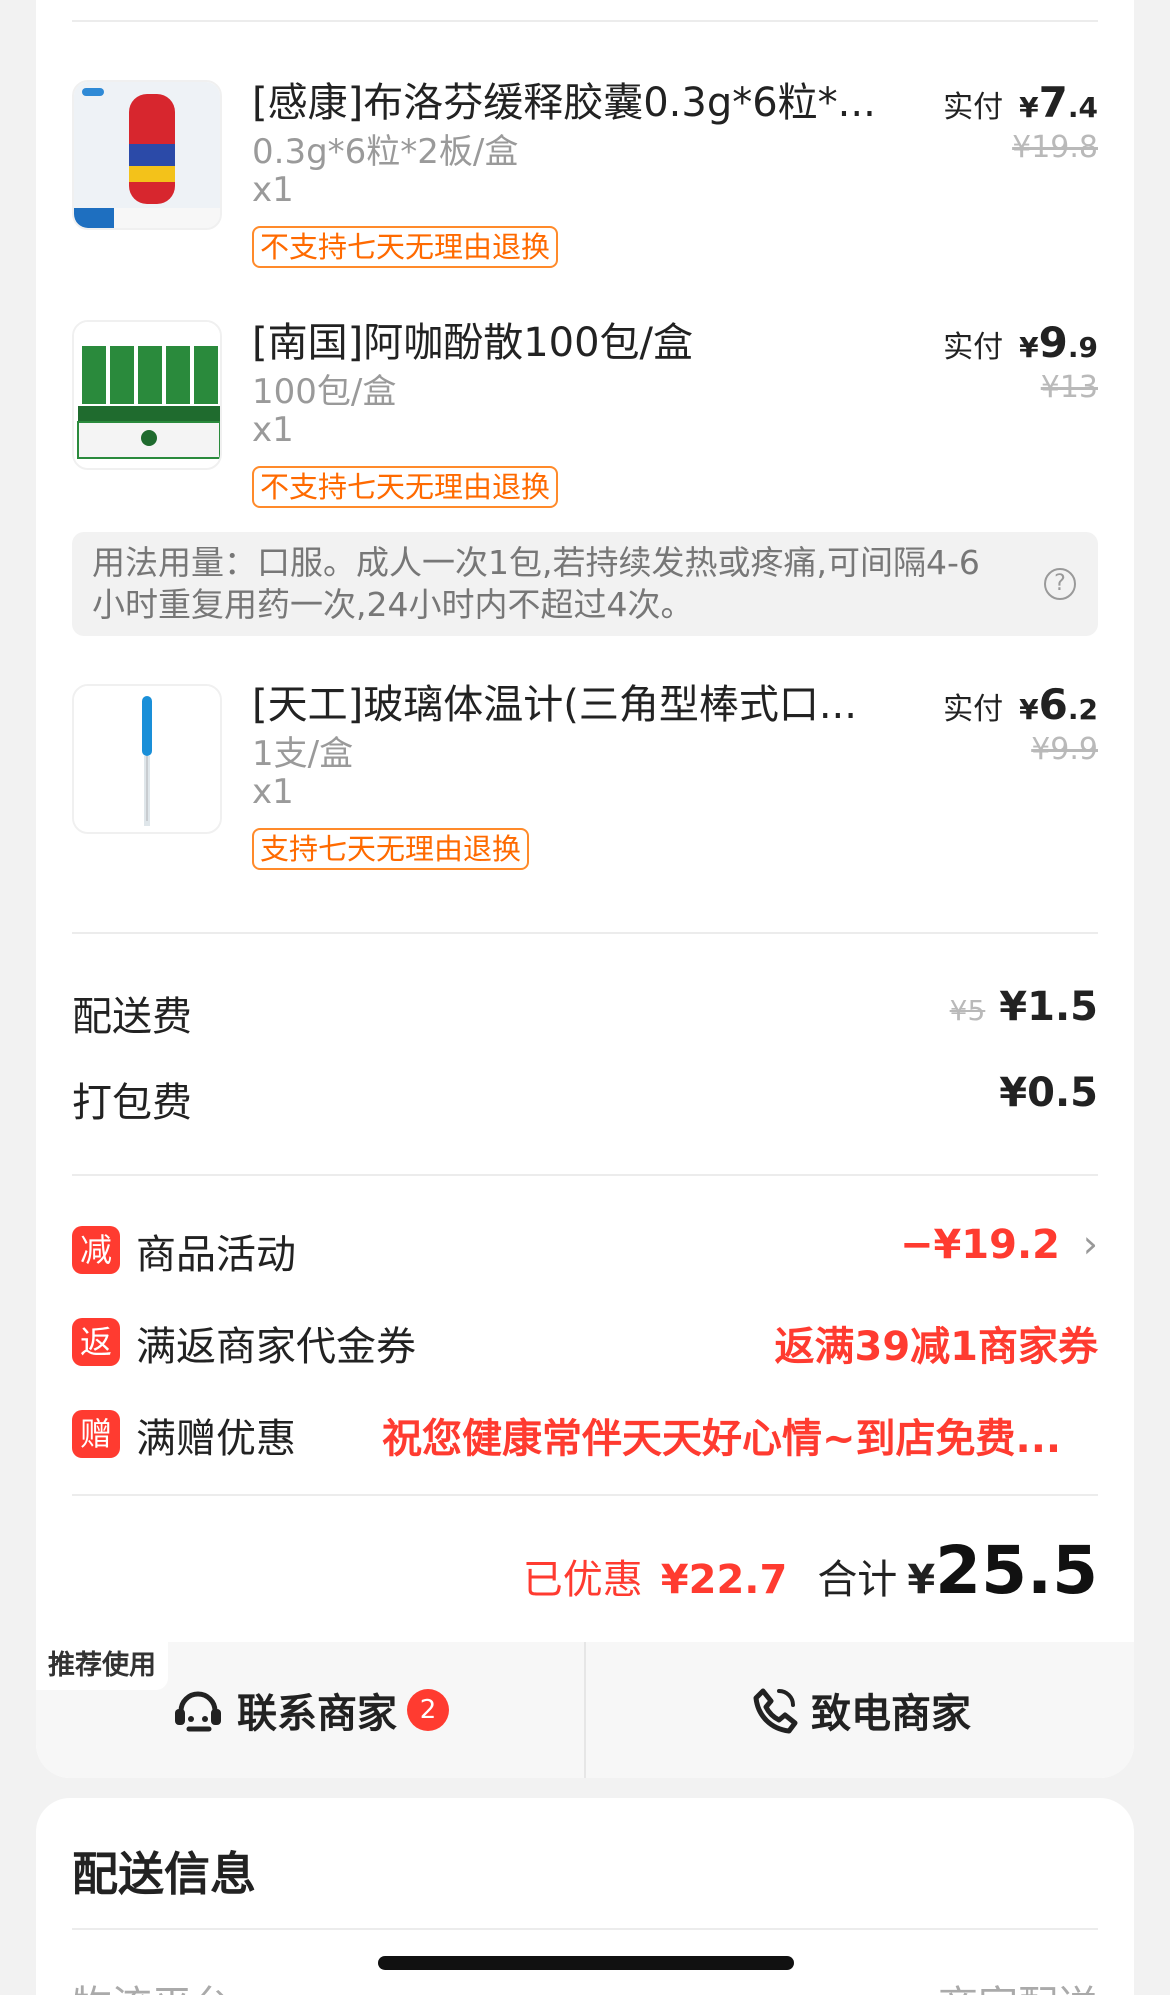 The width and height of the screenshot is (1170, 1995). I want to click on packing-fee: ¥0.5, so click(1048, 1093).